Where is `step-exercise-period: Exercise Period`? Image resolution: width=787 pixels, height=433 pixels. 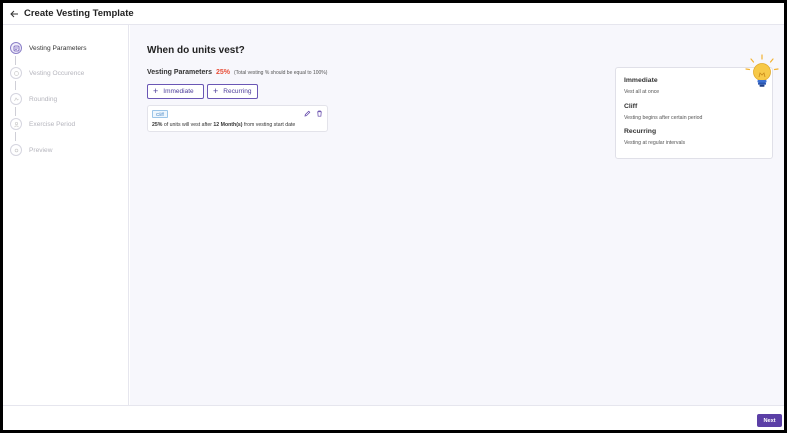
step-exercise-period: Exercise Period is located at coordinates (42, 124).